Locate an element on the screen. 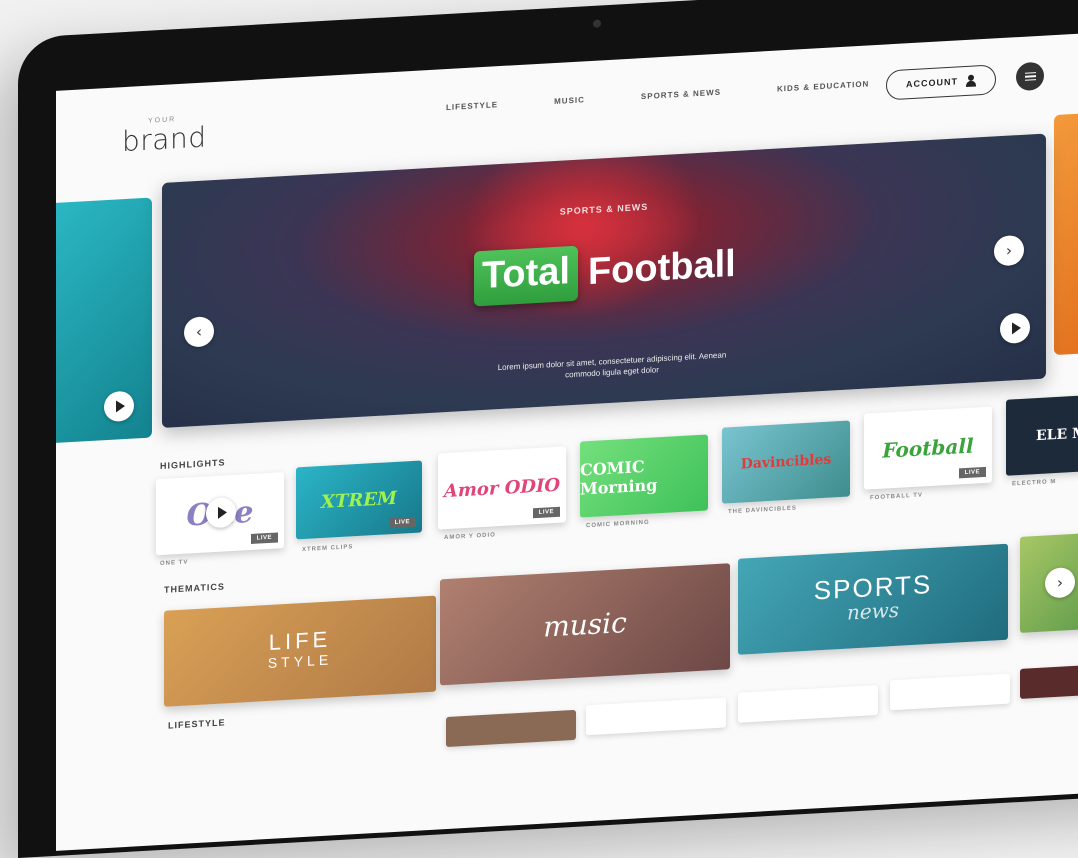  thumb-football-tv: Football LIVE is located at coordinates (928, 448).